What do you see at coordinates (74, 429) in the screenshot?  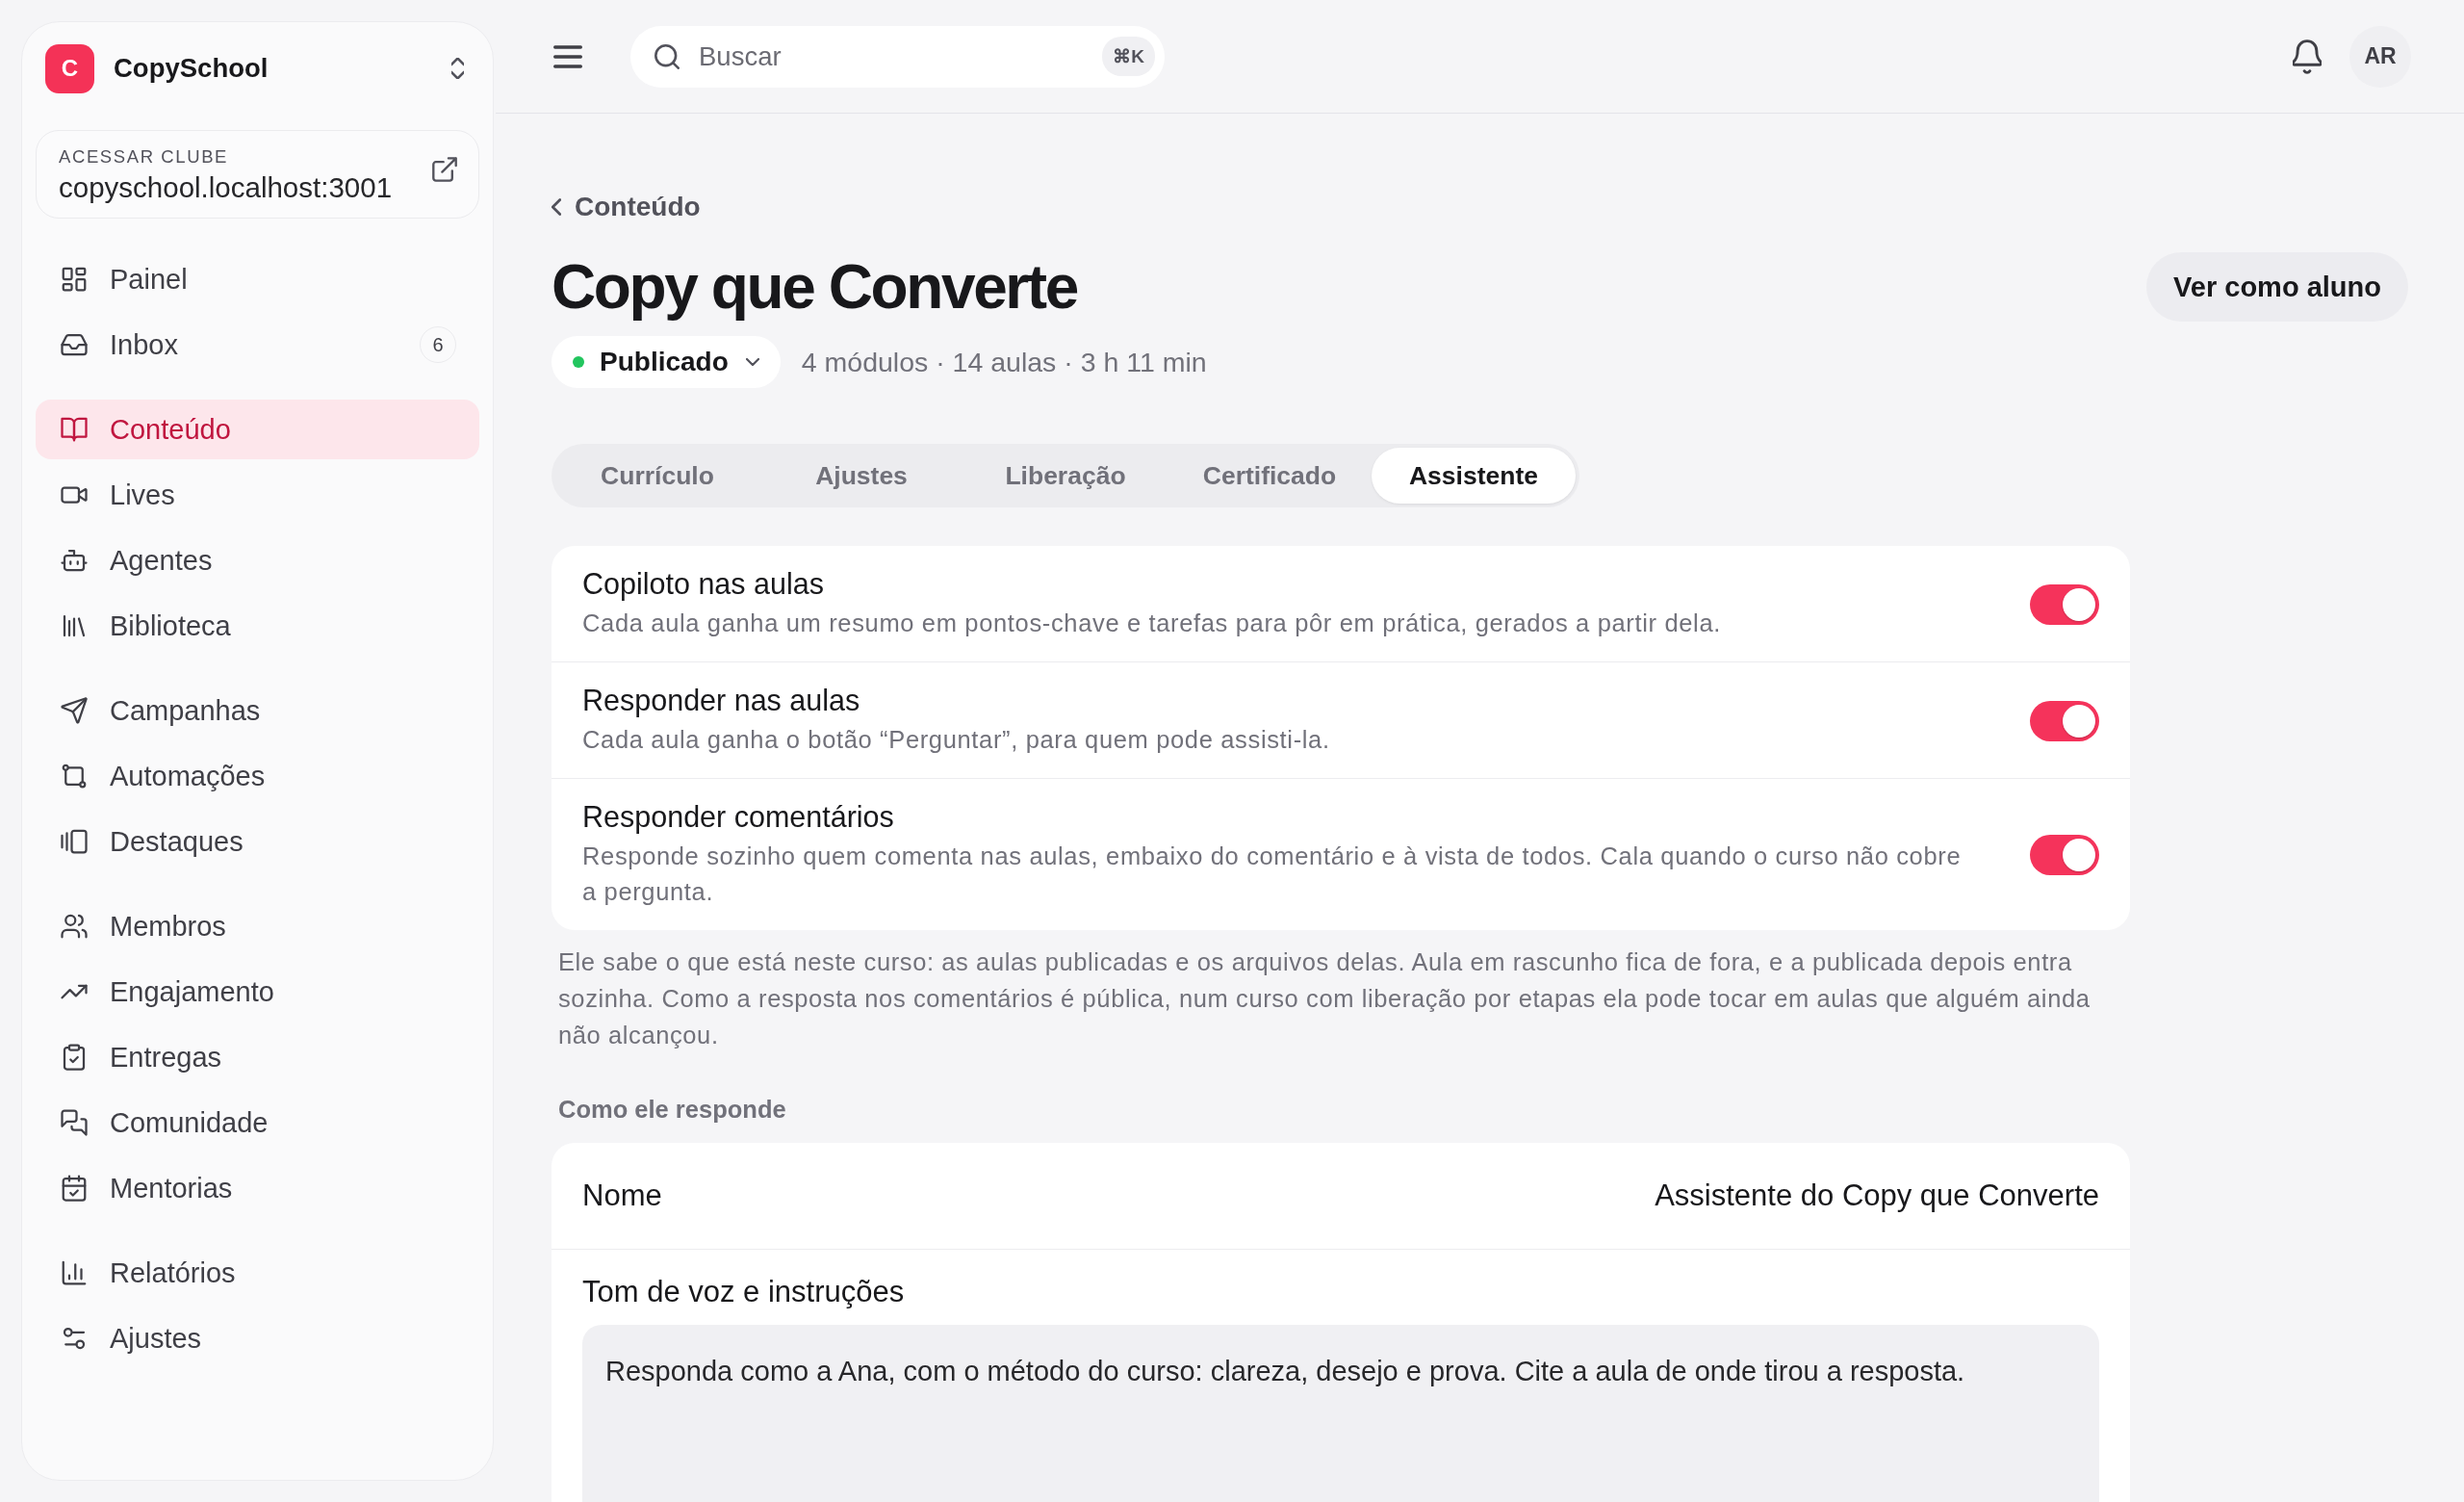 I see `open-book-icon` at bounding box center [74, 429].